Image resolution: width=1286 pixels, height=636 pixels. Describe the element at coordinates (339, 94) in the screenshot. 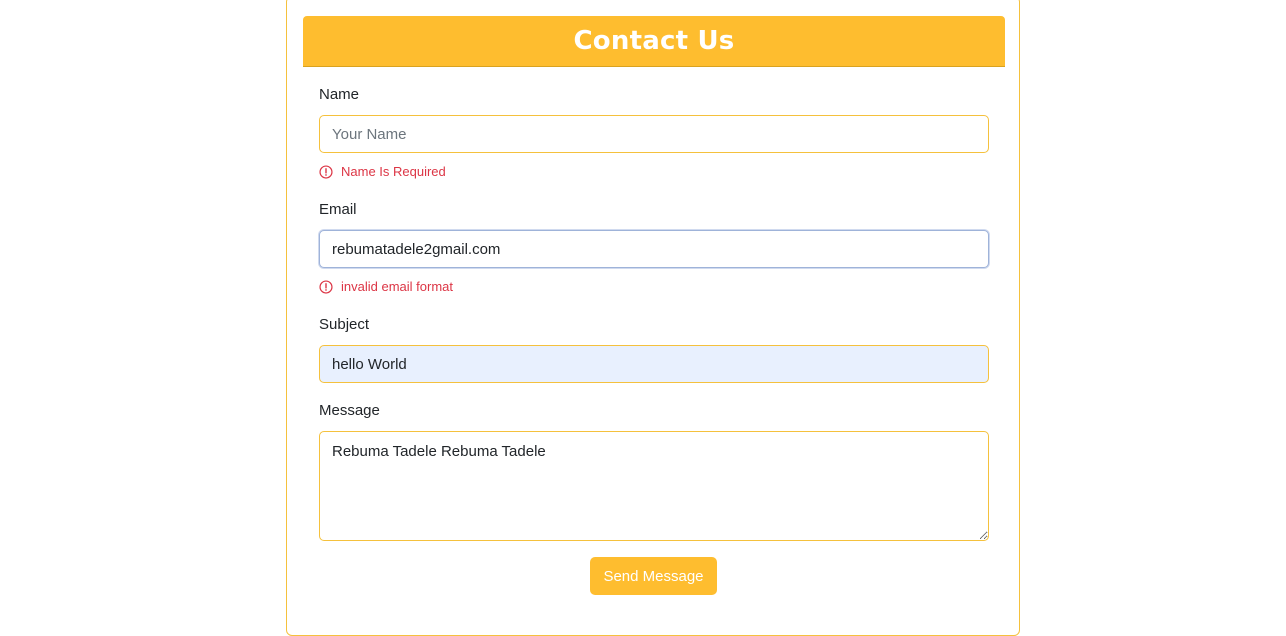

I see `name-label: Name` at that location.